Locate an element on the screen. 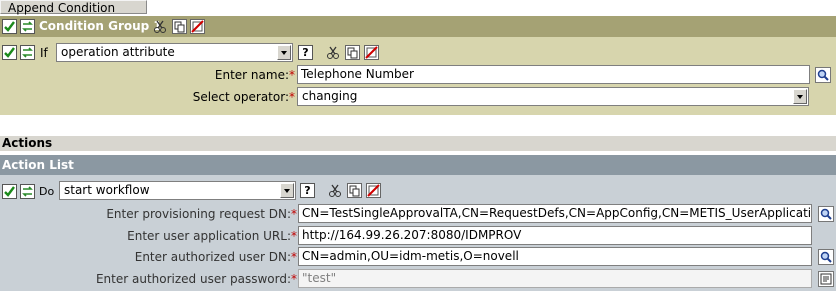 The width and height of the screenshot is (836, 291). user-app-url-label: Enter user application URL:* is located at coordinates (178, 236).